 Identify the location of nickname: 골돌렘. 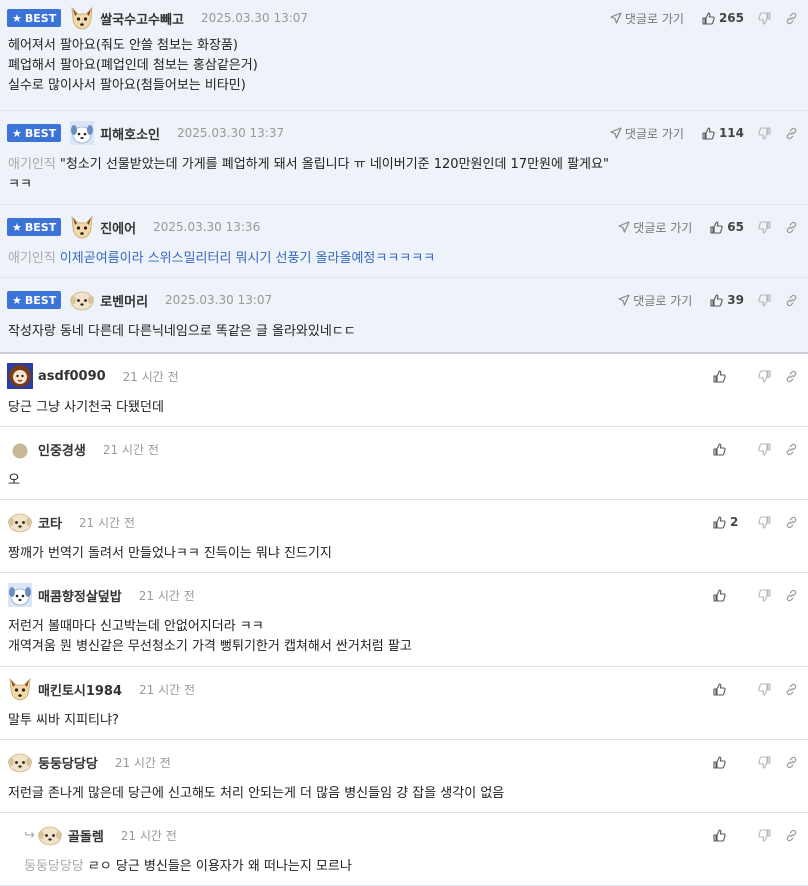
(86, 835).